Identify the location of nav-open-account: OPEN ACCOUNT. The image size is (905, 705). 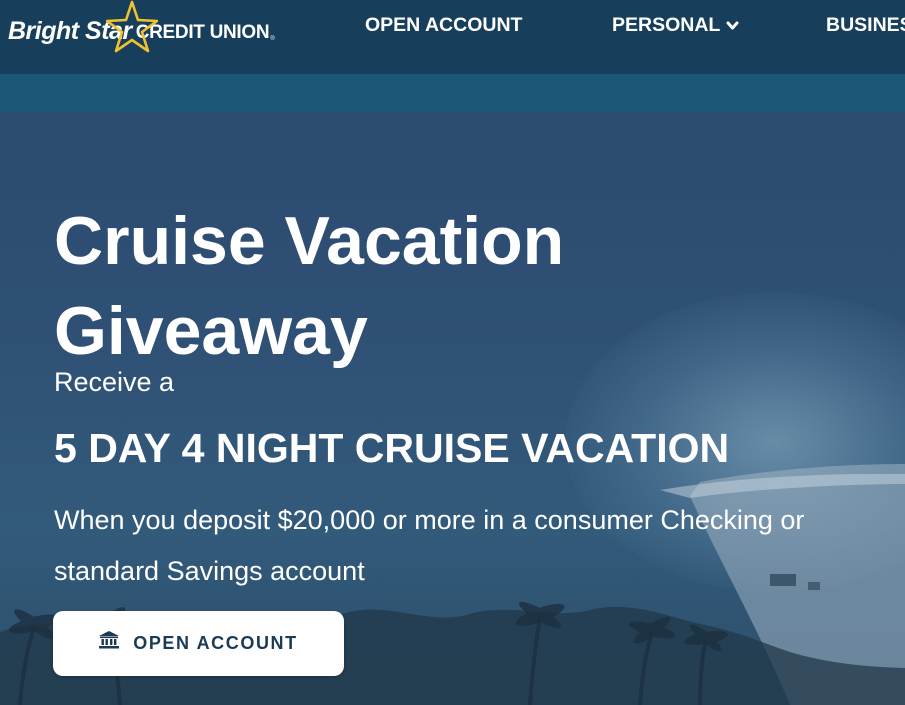
(443, 25).